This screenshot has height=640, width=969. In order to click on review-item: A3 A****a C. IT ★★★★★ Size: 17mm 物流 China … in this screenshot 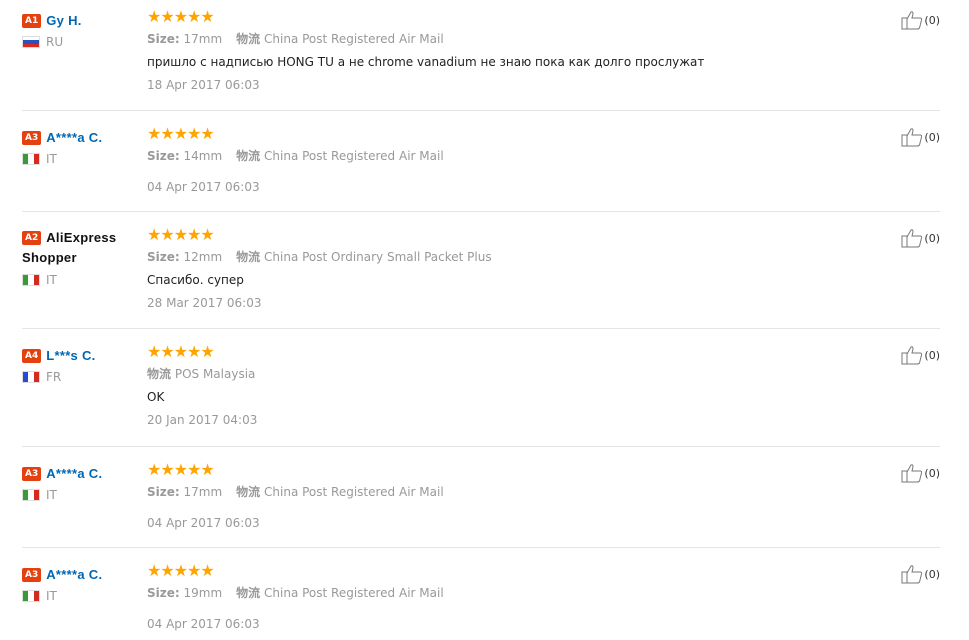, I will do `click(481, 497)`.